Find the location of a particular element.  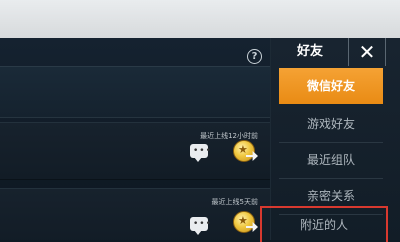

tab-game-friends: 游戏好友 is located at coordinates (331, 124).